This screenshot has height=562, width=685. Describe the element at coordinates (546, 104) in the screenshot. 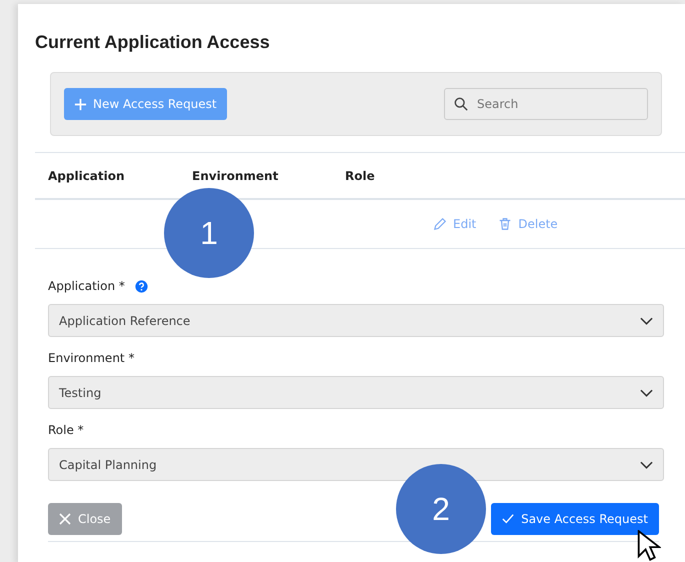

I see `search-field: Search` at that location.